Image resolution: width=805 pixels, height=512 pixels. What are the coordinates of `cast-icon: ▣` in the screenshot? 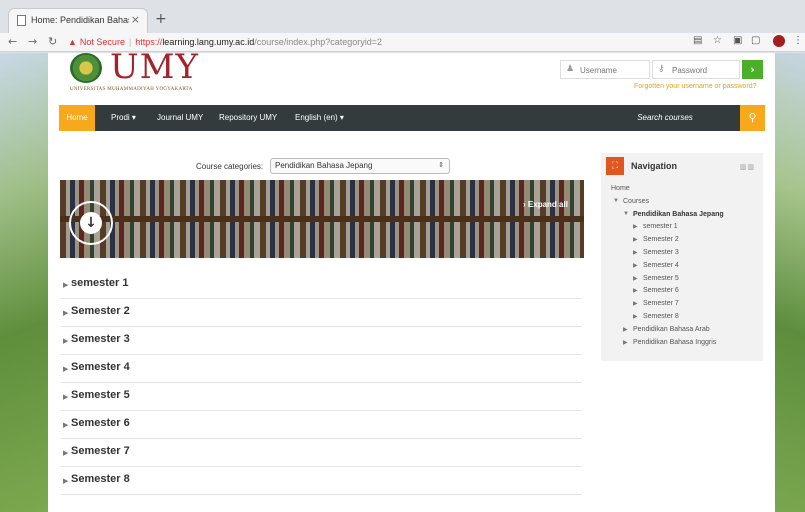 It's located at (737, 40).